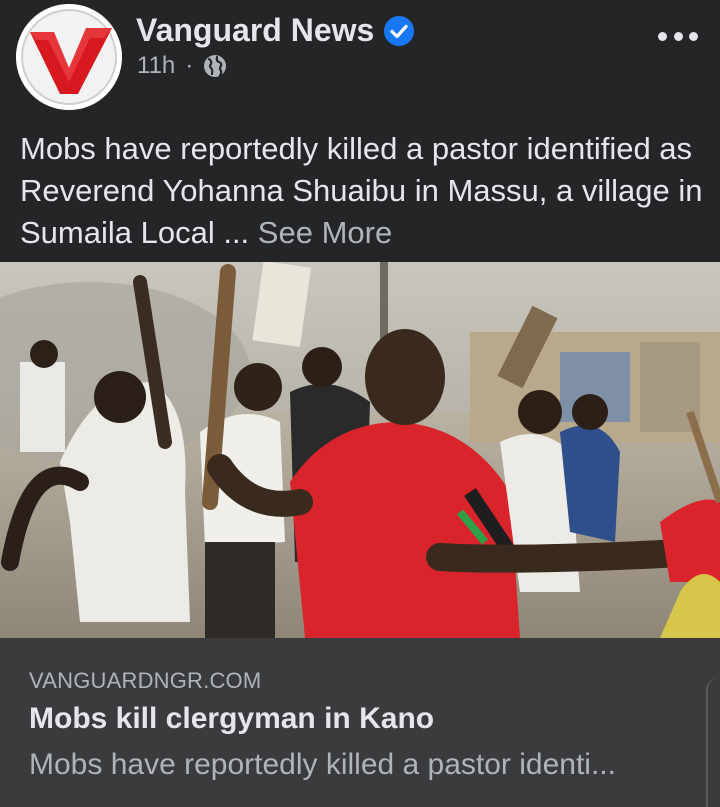 This screenshot has width=720, height=807. What do you see at coordinates (156, 66) in the screenshot?
I see `post-timestamp: 11h` at bounding box center [156, 66].